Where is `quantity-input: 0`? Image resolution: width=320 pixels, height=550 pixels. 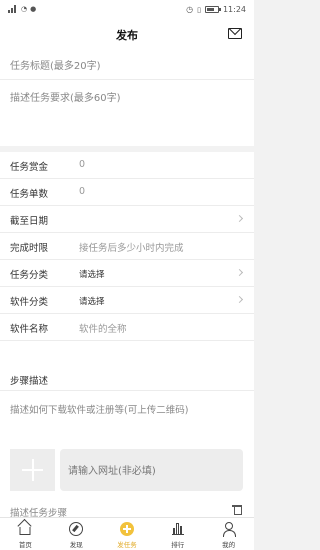
quantity-input: 0 is located at coordinates (82, 191).